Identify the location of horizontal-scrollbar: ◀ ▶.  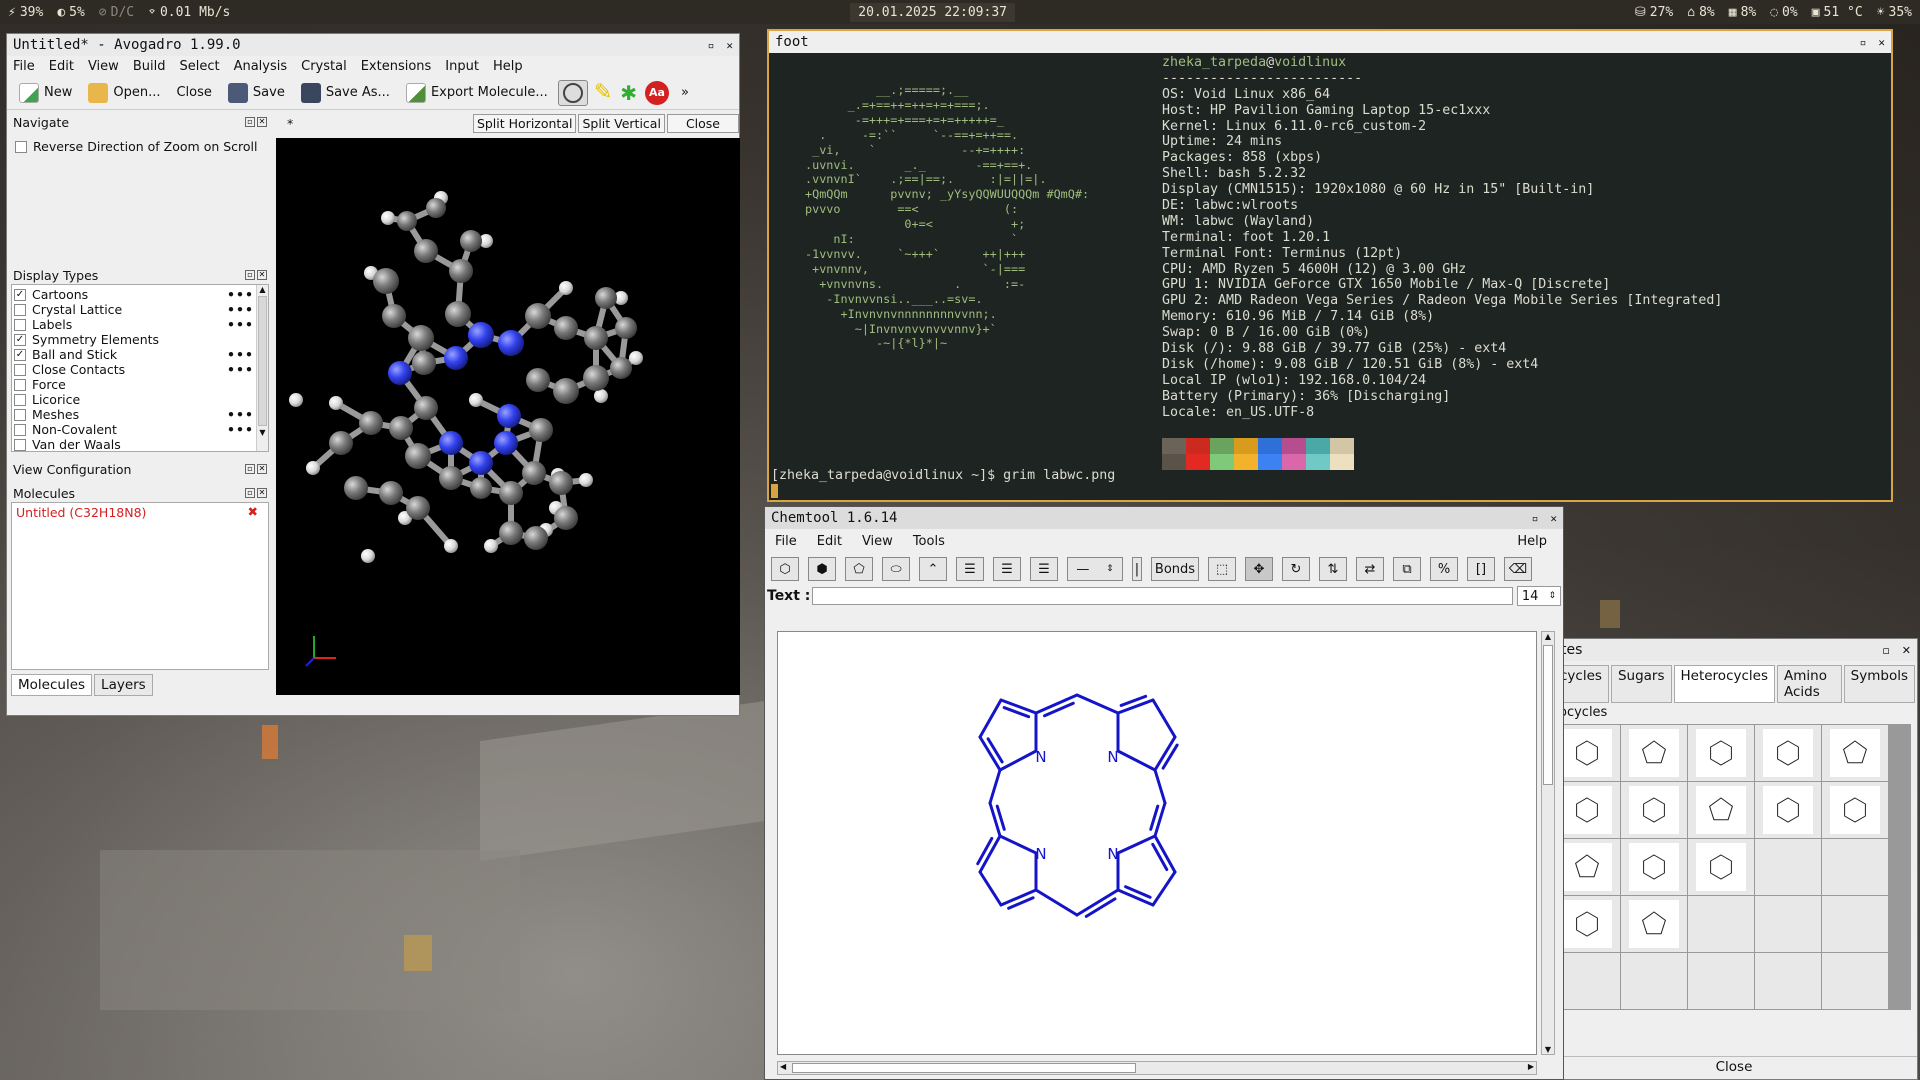
(1157, 1068).